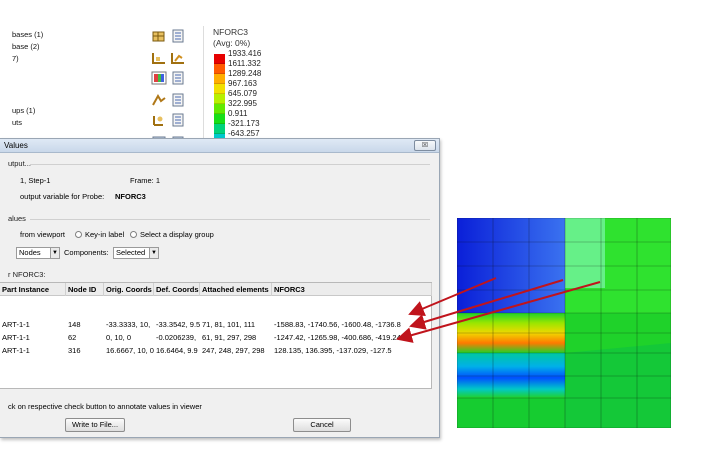  I want to click on deformed-shape-icon, so click(178, 58).